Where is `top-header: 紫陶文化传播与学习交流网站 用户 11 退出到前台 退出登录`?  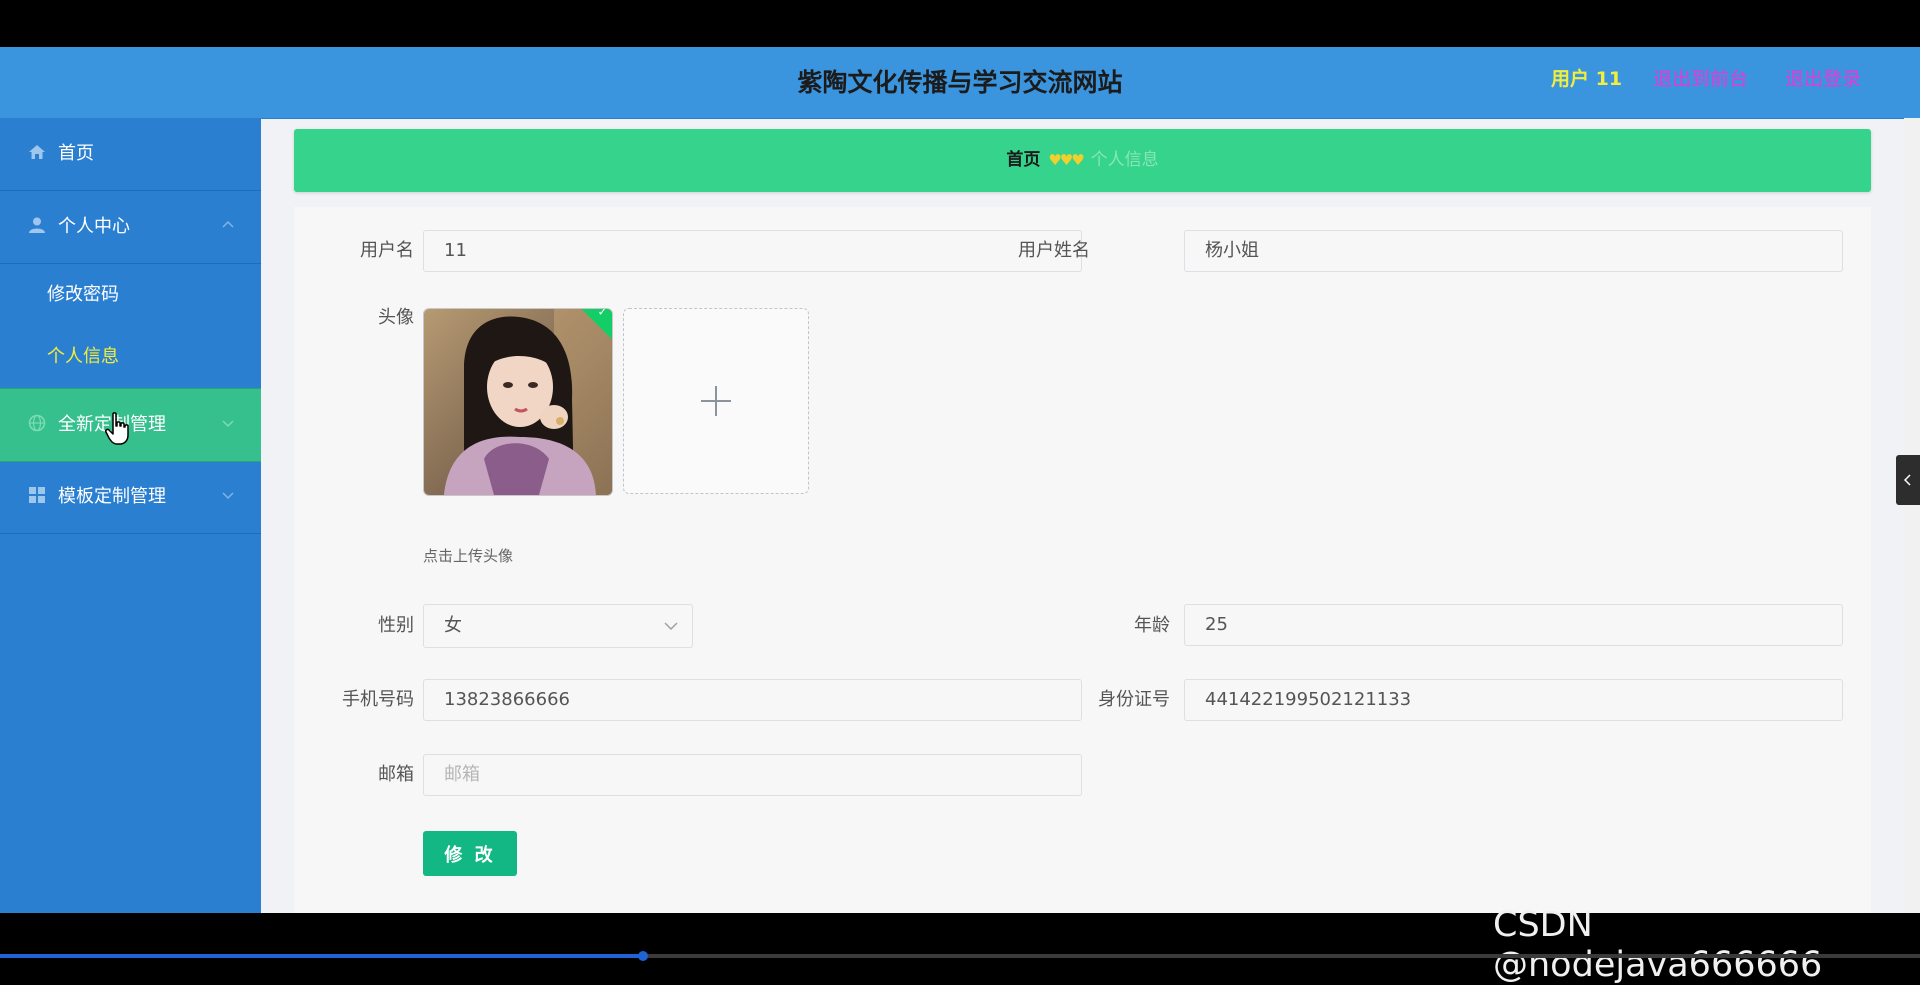
top-header: 紫陶文化传播与学习交流网站 用户 11 退出到前台 退出登录 is located at coordinates (960, 83).